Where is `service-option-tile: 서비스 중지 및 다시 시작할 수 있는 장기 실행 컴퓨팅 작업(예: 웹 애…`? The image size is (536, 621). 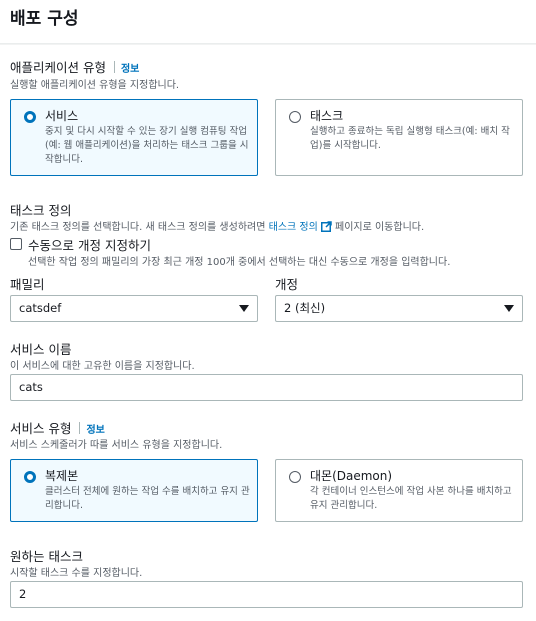
service-option-tile: 서비스 중지 및 다시 시작할 수 있는 장기 실행 컴퓨팅 작업(예: 웹 애… is located at coordinates (134, 137).